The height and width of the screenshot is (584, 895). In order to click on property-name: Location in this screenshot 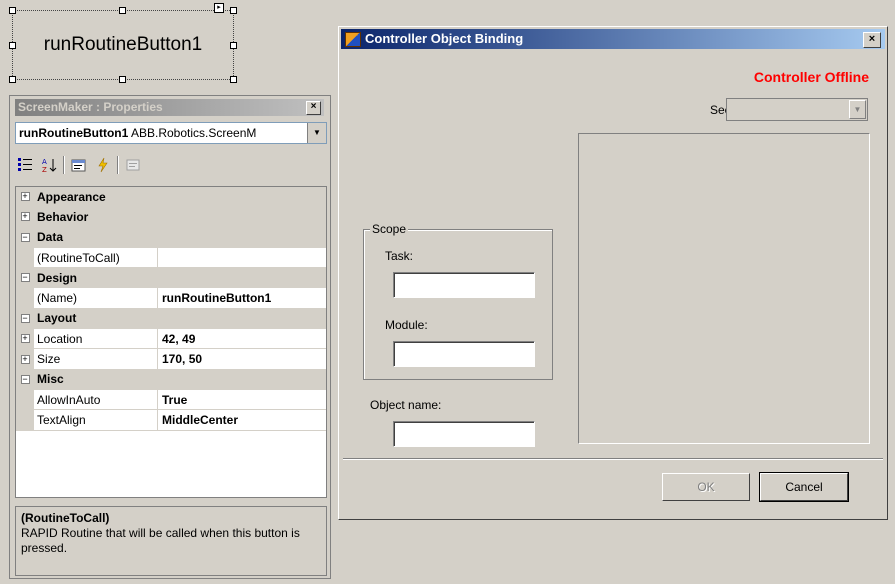, I will do `click(96, 339)`.